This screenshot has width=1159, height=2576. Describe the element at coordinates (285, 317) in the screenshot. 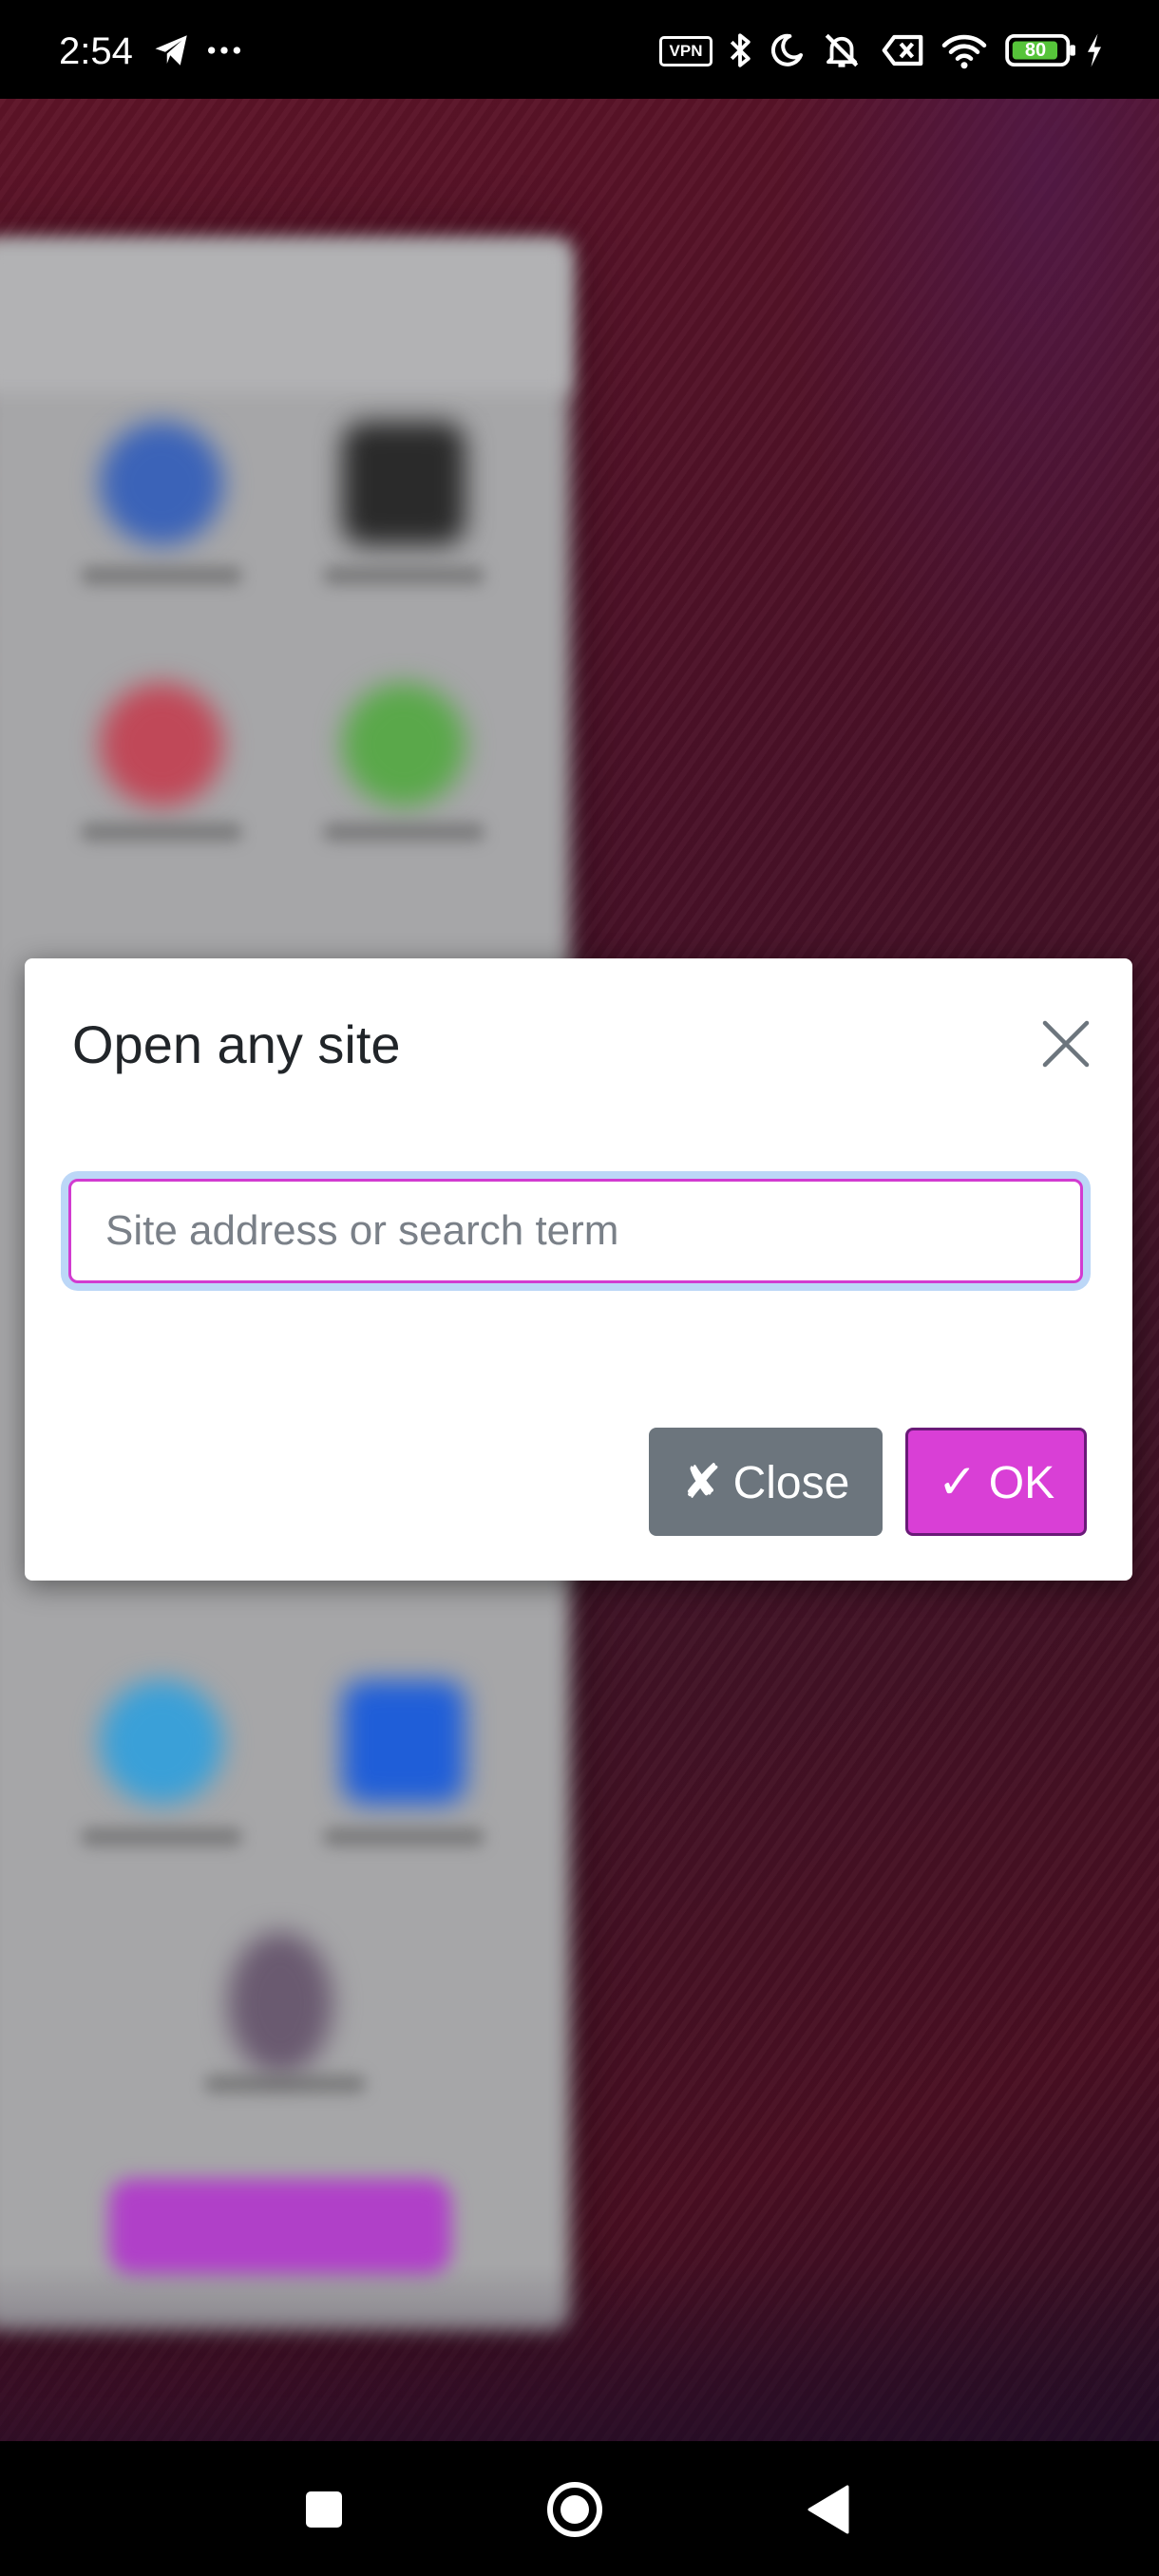

I see `background-app-header` at that location.